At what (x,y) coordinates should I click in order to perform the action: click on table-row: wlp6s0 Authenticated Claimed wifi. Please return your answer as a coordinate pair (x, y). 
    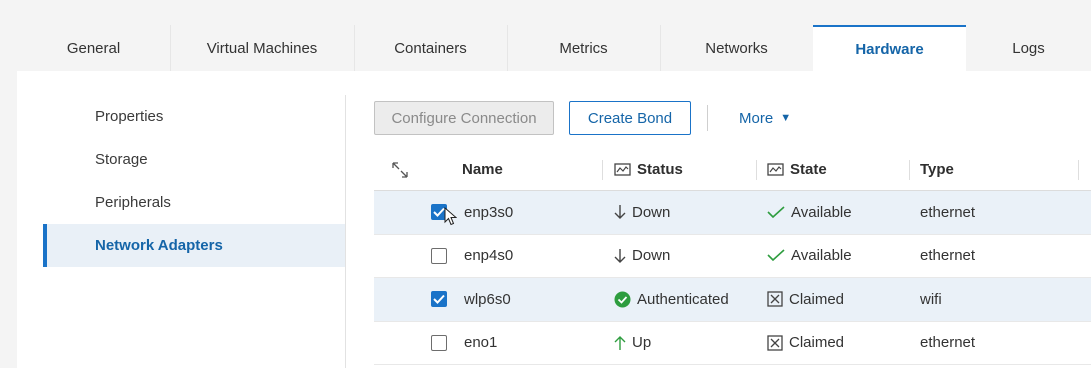
    Looking at the image, I should click on (732, 300).